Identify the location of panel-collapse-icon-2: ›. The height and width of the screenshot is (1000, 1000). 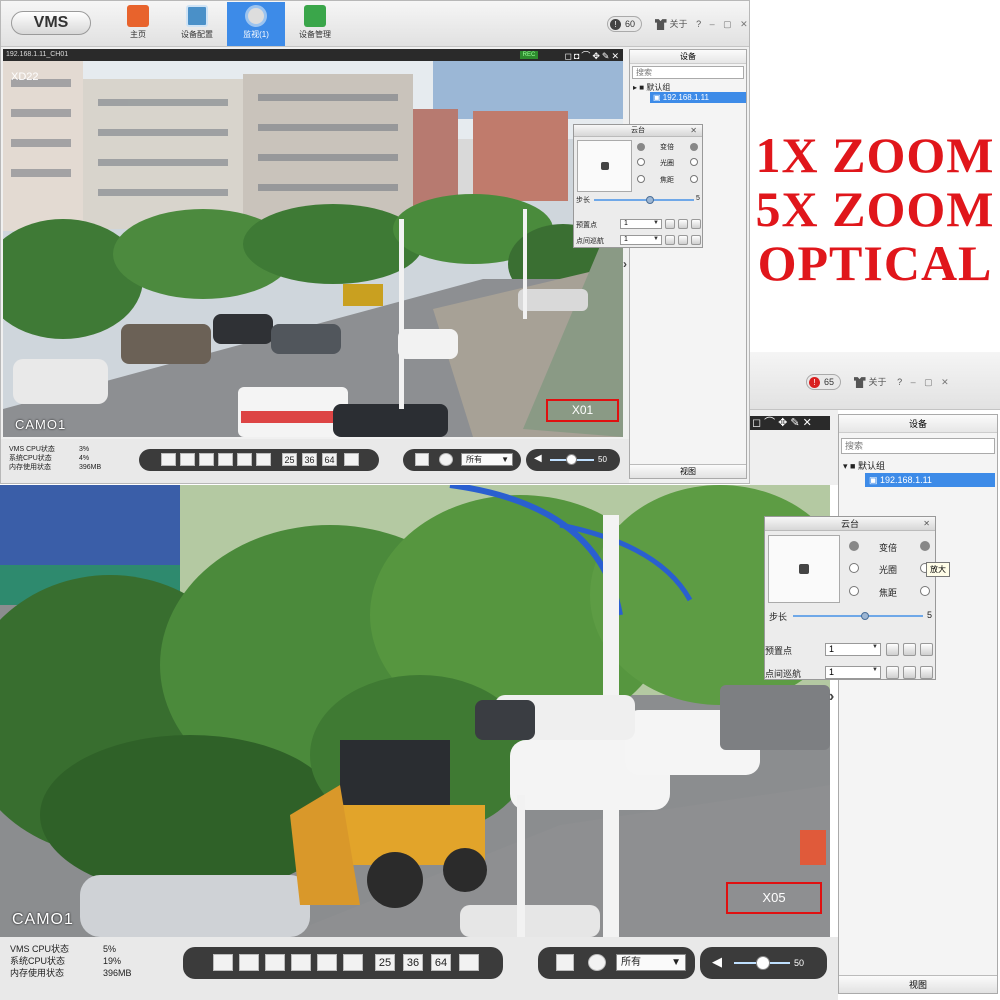
(831, 697).